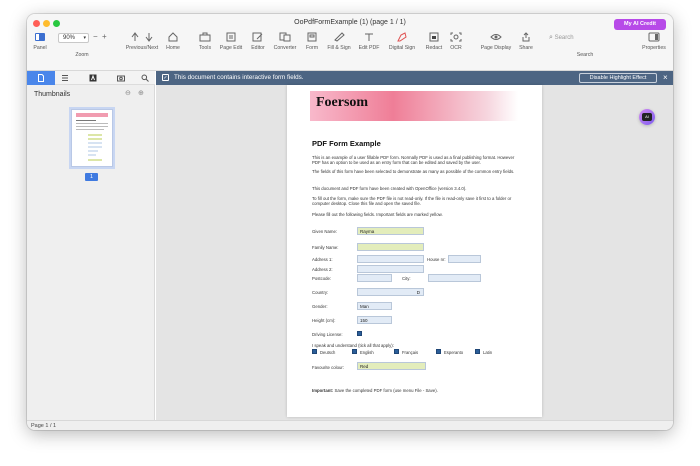  Describe the element at coordinates (665, 77) in the screenshot. I see `close-icon: ×` at that location.